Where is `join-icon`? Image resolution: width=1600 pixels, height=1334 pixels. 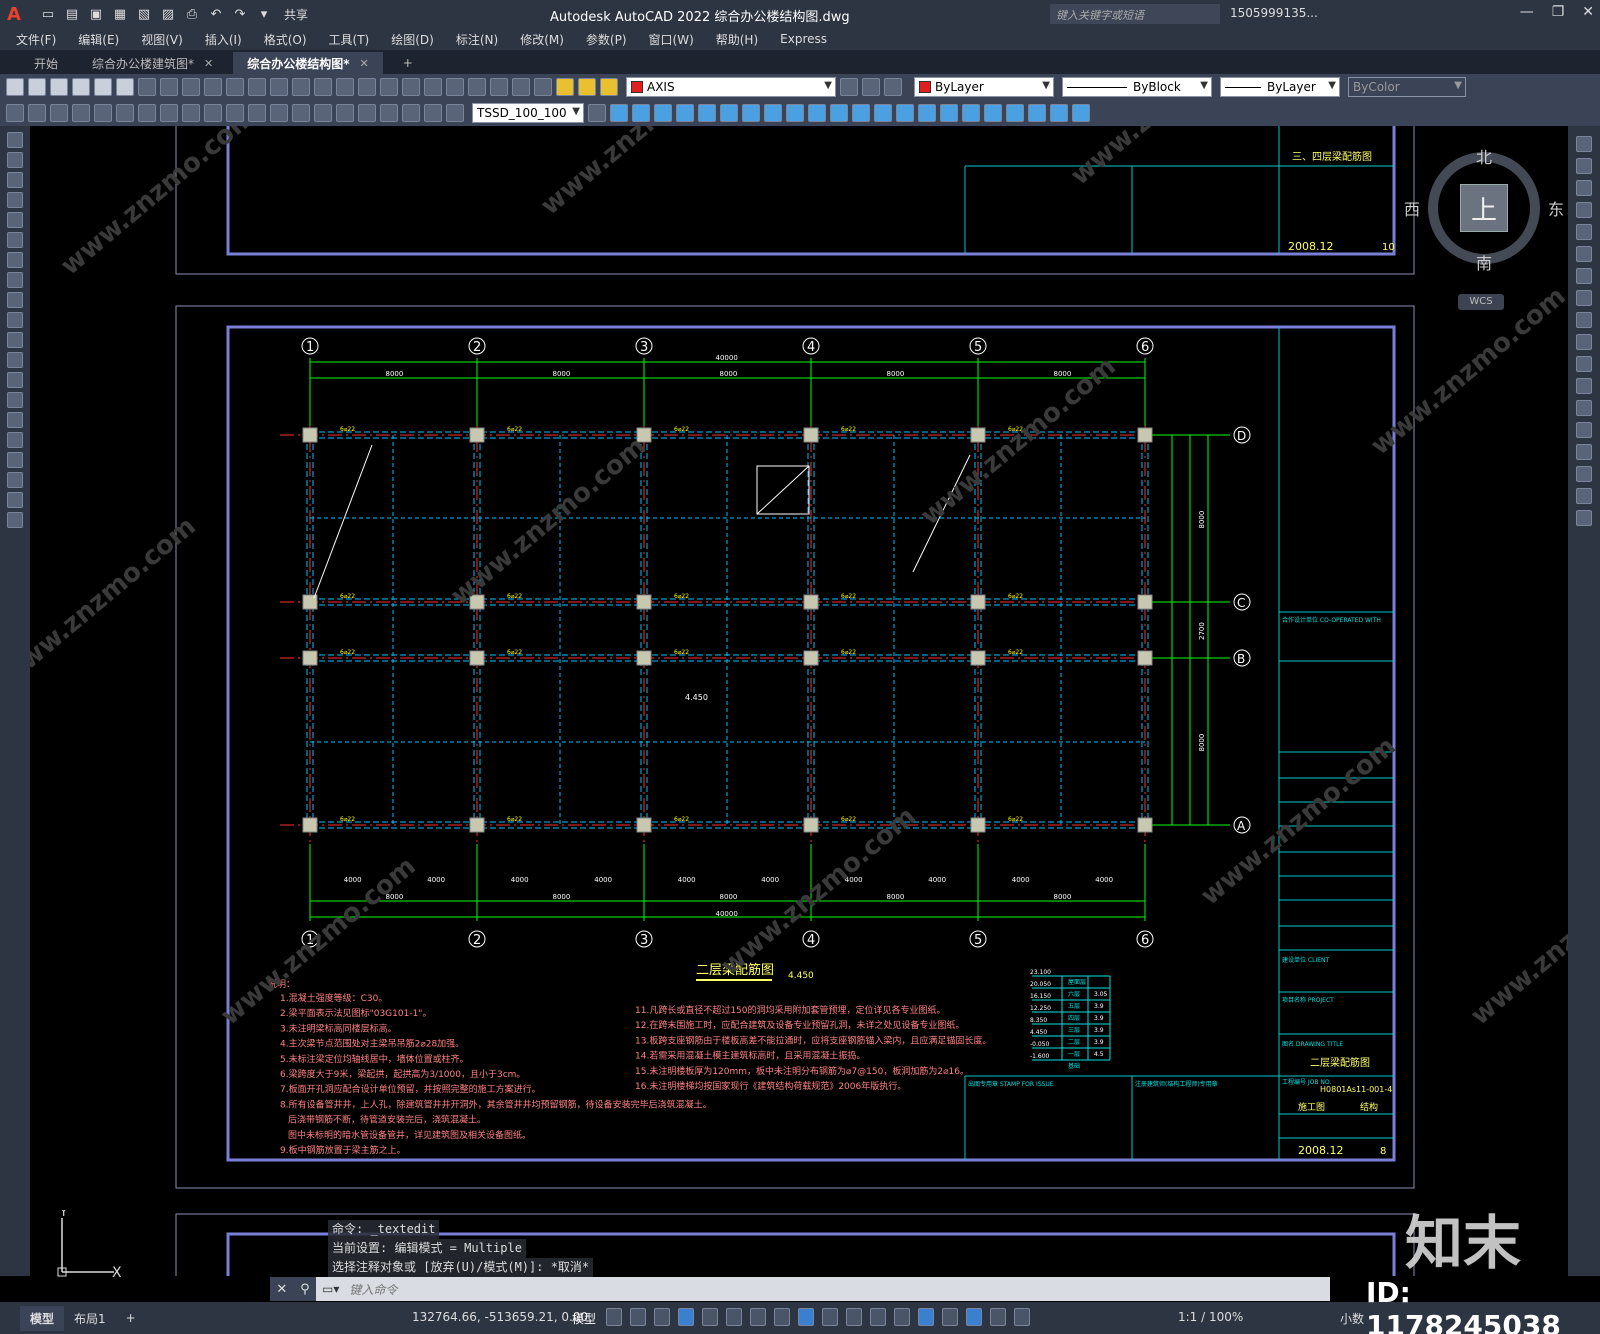 join-icon is located at coordinates (1584, 430).